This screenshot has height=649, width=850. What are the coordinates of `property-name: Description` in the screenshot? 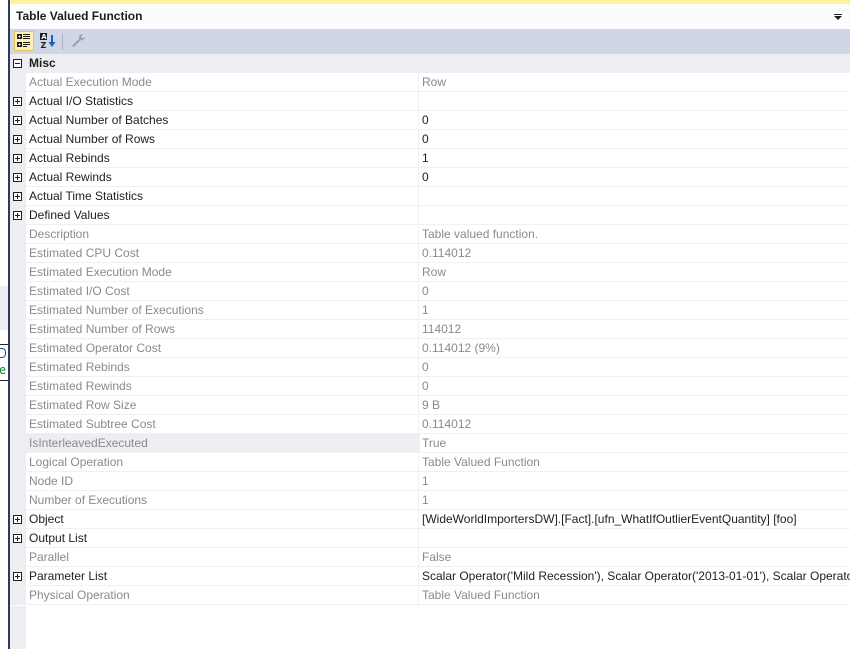 It's located at (223, 234).